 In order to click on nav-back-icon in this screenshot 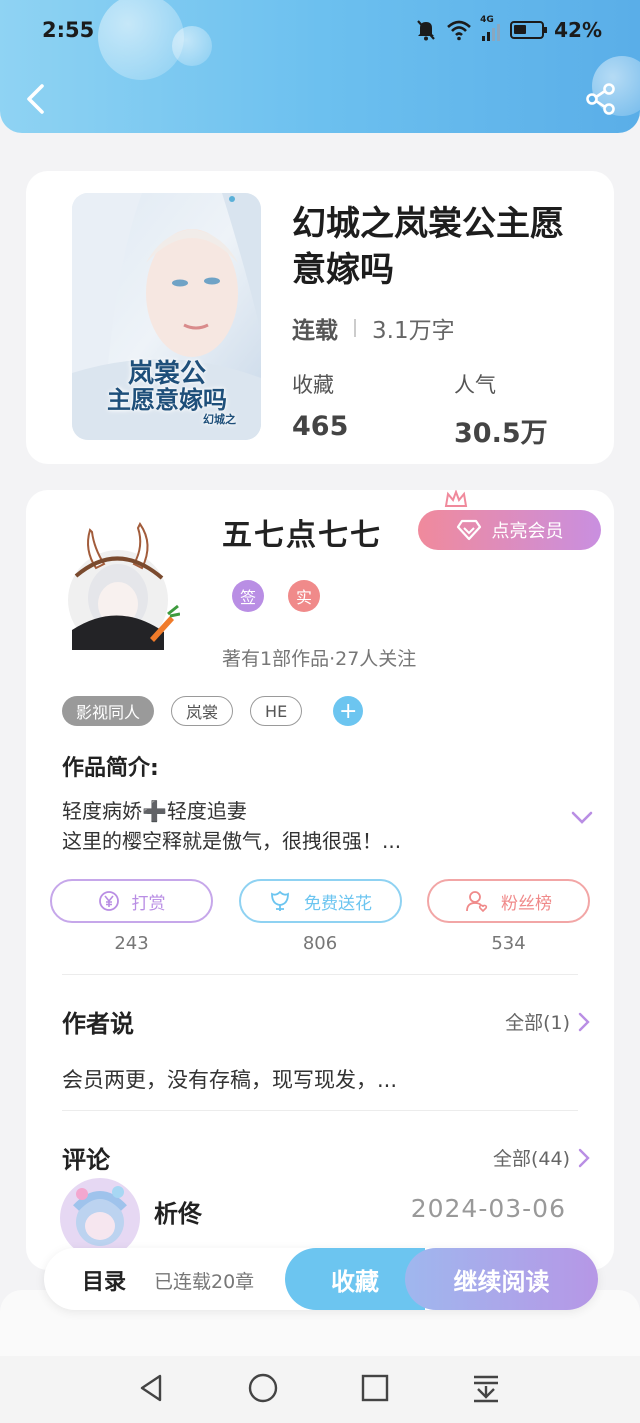, I will do `click(152, 1388)`.